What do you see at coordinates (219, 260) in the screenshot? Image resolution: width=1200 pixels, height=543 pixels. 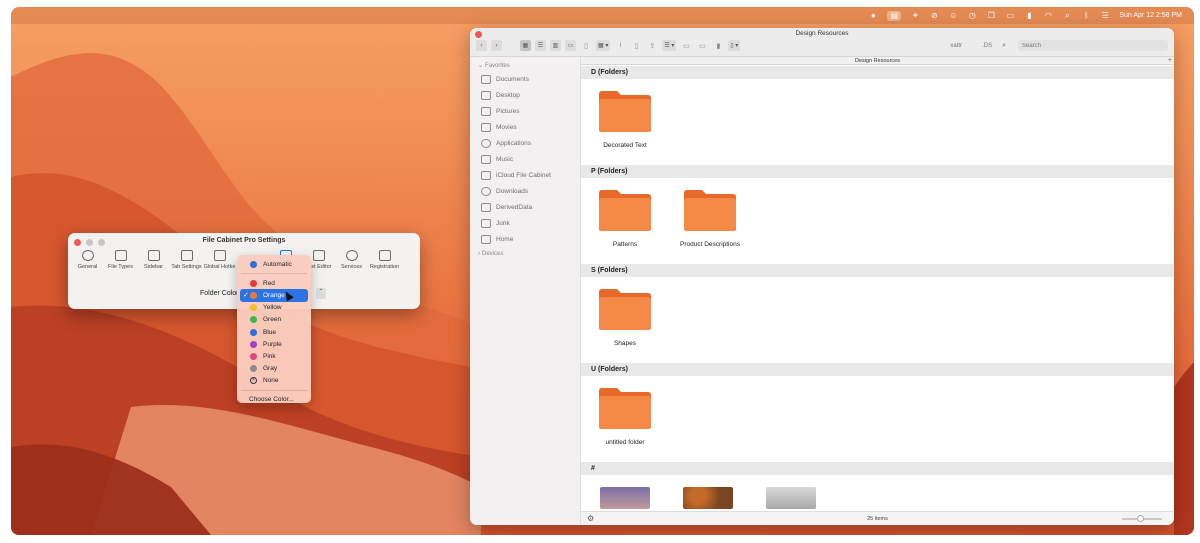 I see `tab-global-hotkeys: Global Hotke` at bounding box center [219, 260].